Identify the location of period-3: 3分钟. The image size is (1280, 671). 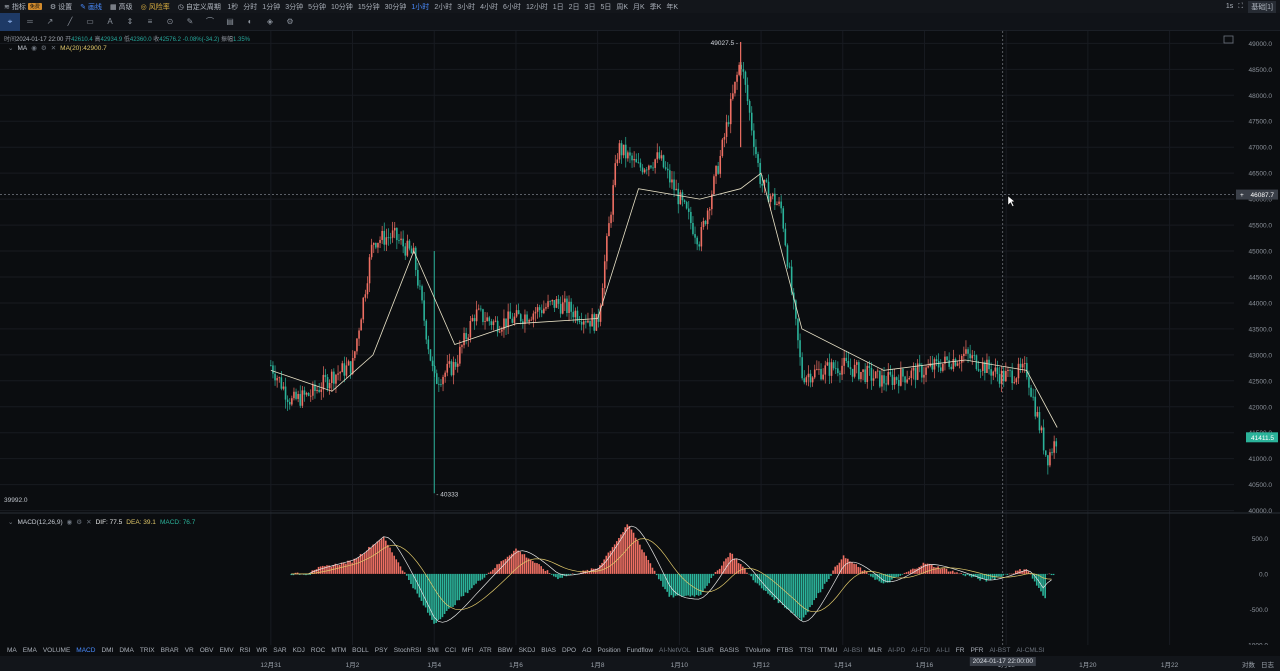
(294, 7).